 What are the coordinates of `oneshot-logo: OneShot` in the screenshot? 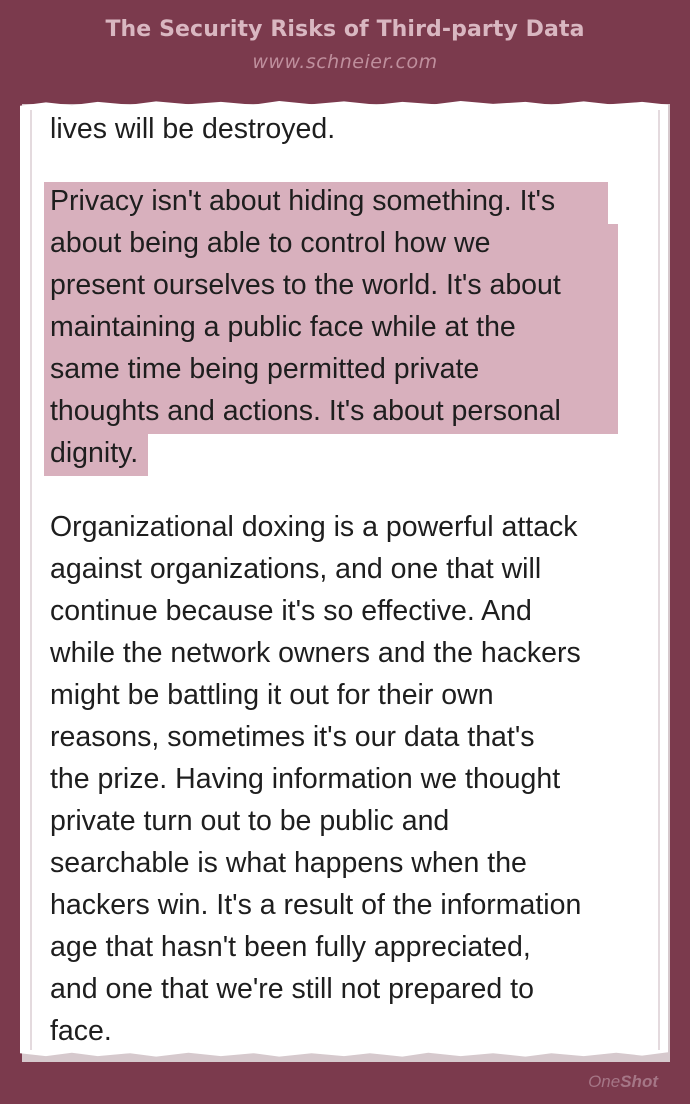 It's located at (623, 1082).